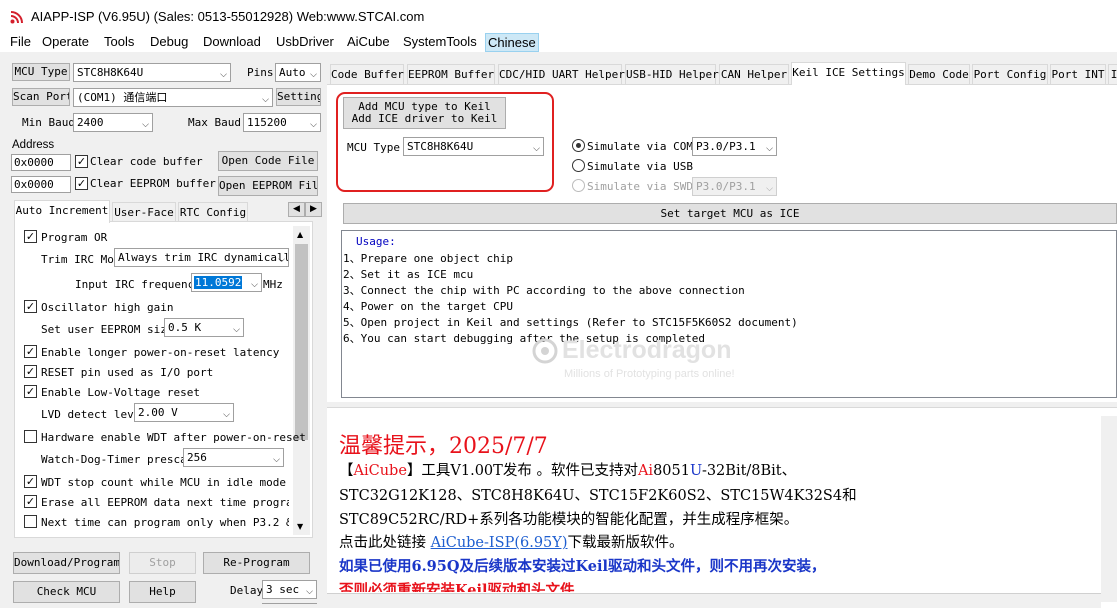 Image resolution: width=1117 pixels, height=608 pixels. Describe the element at coordinates (41, 97) in the screenshot. I see `scan-port-button: Scan Port` at that location.